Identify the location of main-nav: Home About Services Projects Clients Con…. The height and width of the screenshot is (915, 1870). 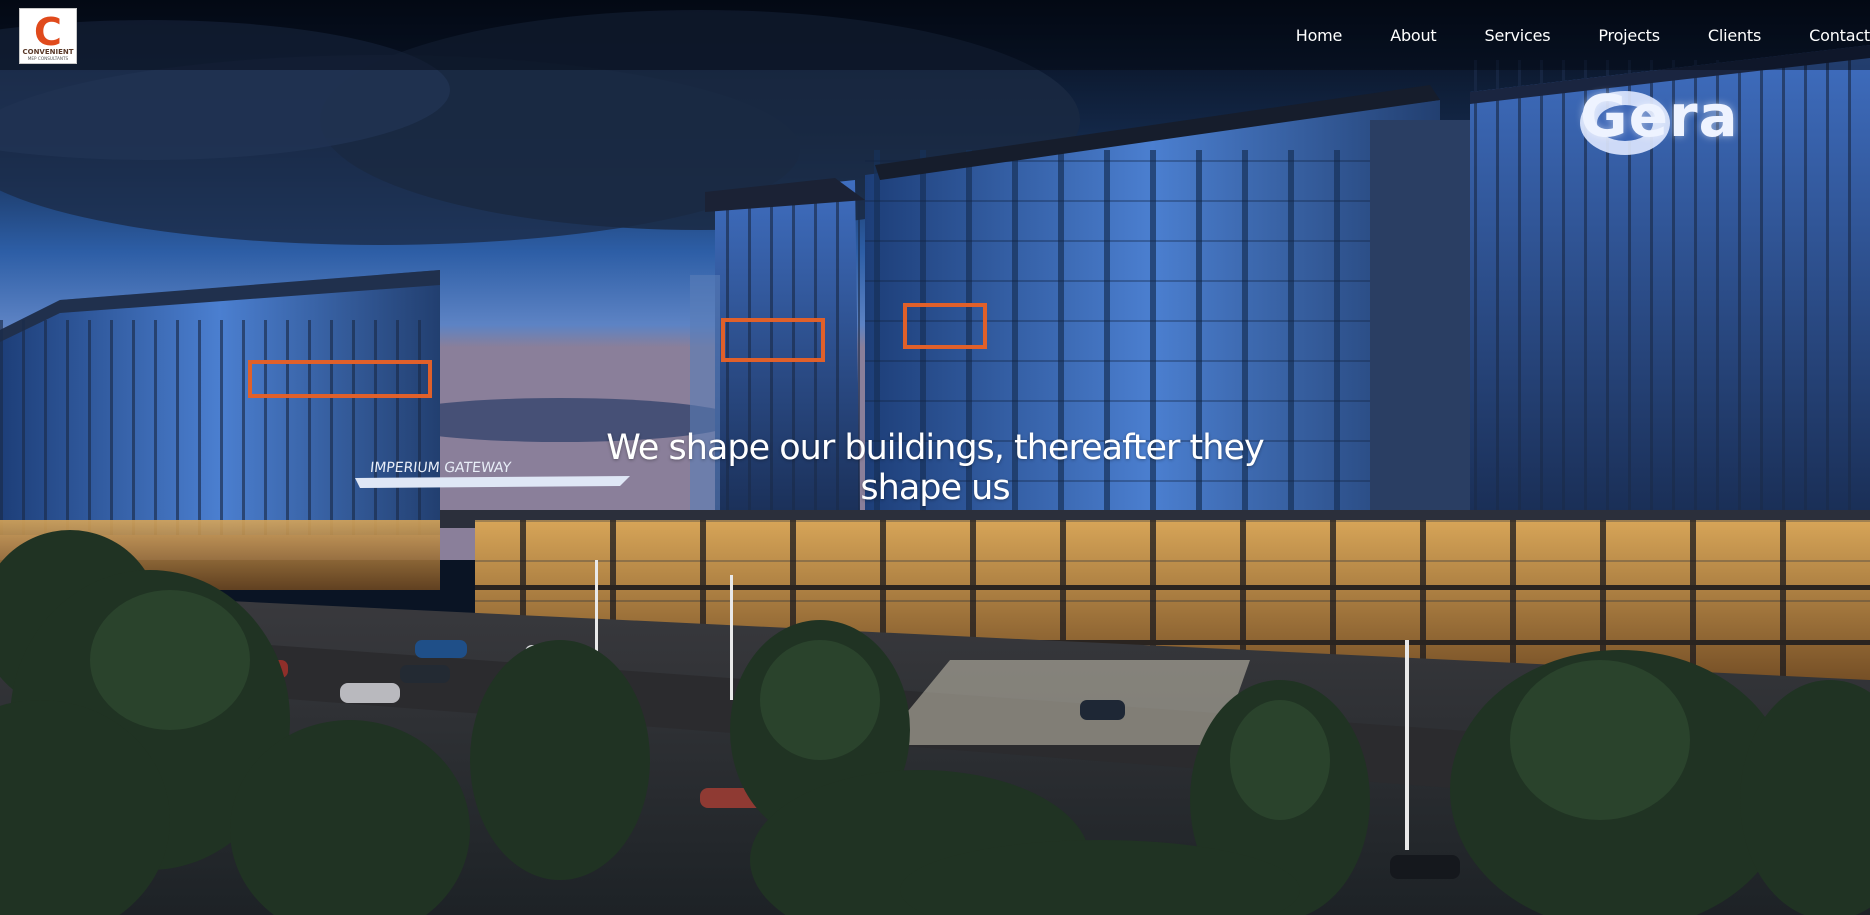
(1559, 36).